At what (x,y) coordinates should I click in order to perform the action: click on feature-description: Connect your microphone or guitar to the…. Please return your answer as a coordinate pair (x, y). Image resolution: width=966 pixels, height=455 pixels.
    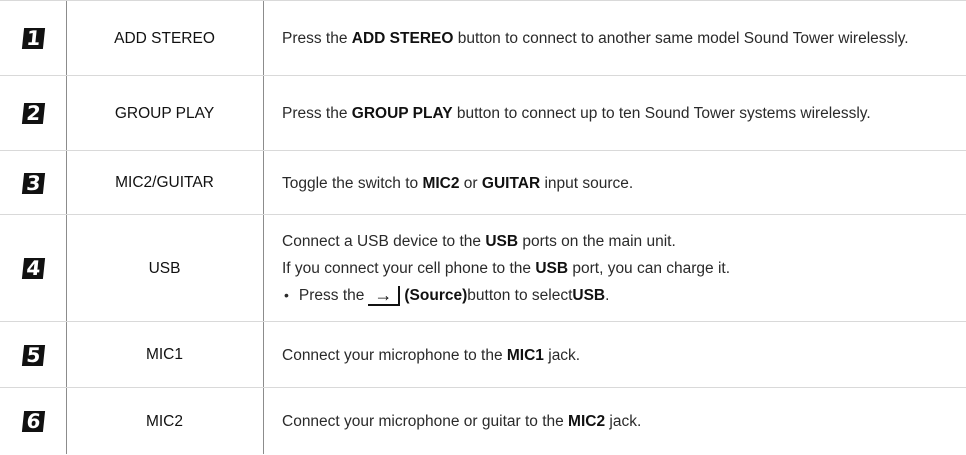
    Looking at the image, I should click on (614, 421).